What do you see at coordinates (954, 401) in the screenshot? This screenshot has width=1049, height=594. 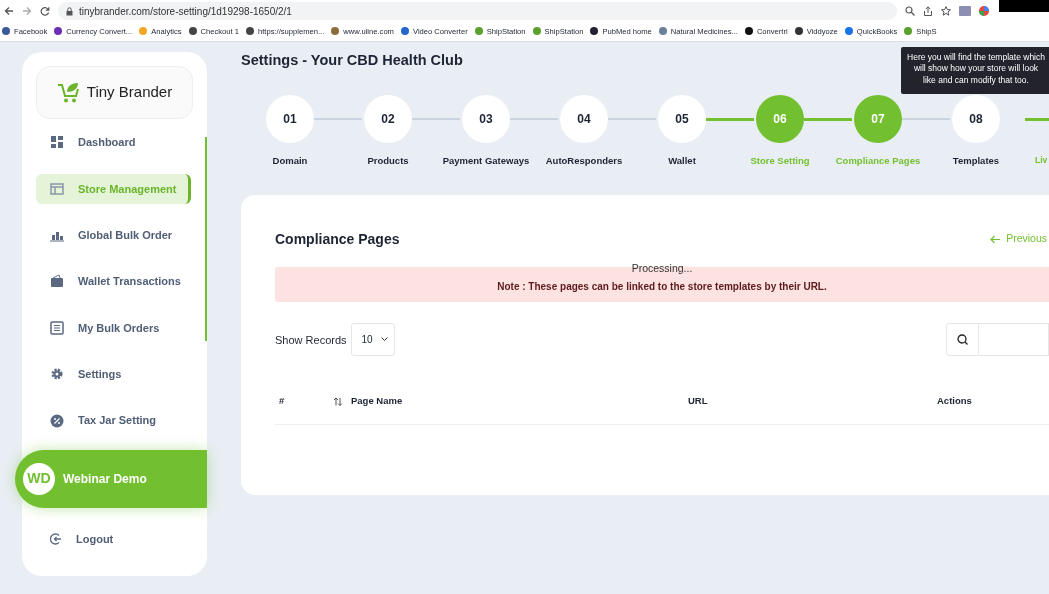 I see `column-header: Actions` at bounding box center [954, 401].